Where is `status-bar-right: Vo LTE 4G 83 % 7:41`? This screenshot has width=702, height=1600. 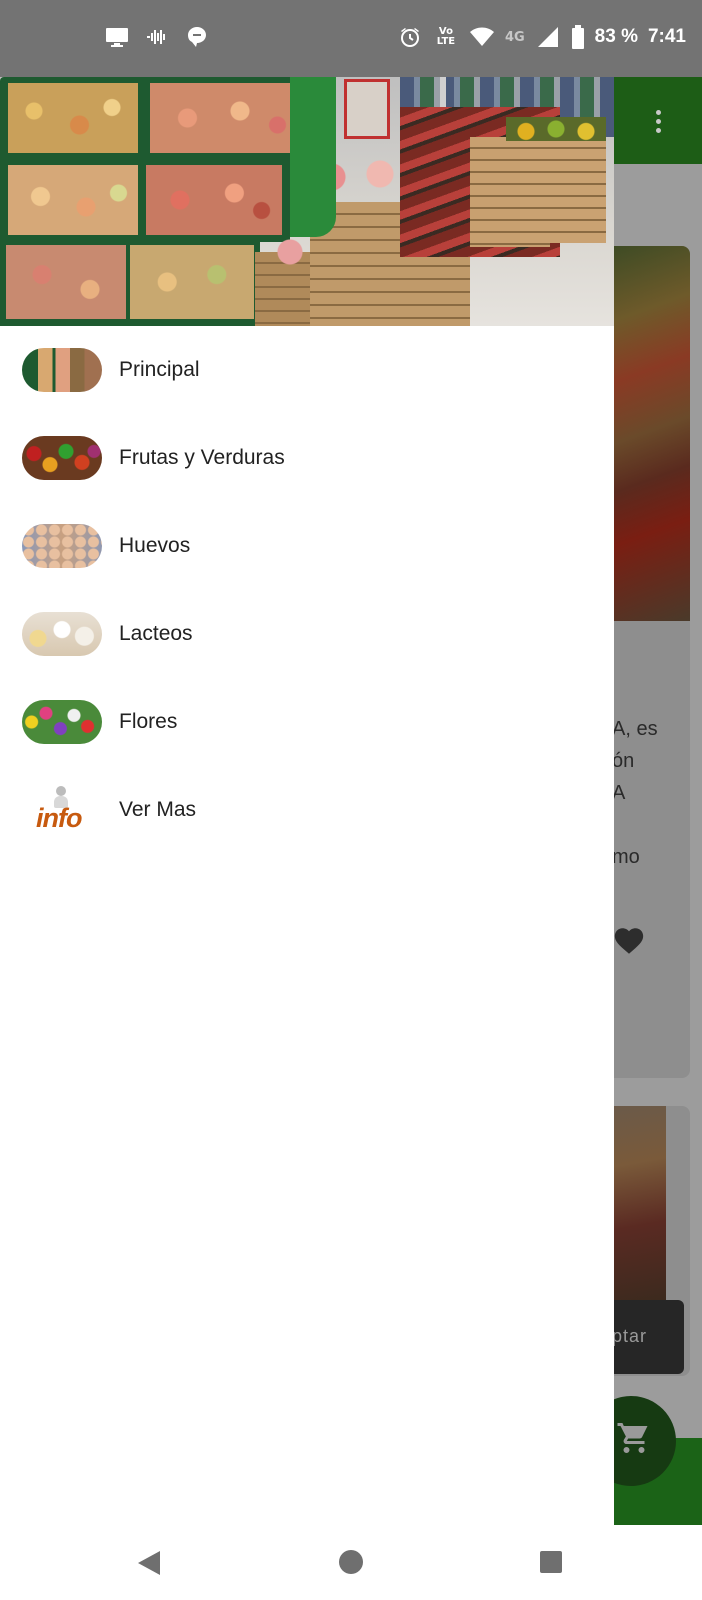
status-bar-right: Vo LTE 4G 83 % 7:41 is located at coordinates (541, 37).